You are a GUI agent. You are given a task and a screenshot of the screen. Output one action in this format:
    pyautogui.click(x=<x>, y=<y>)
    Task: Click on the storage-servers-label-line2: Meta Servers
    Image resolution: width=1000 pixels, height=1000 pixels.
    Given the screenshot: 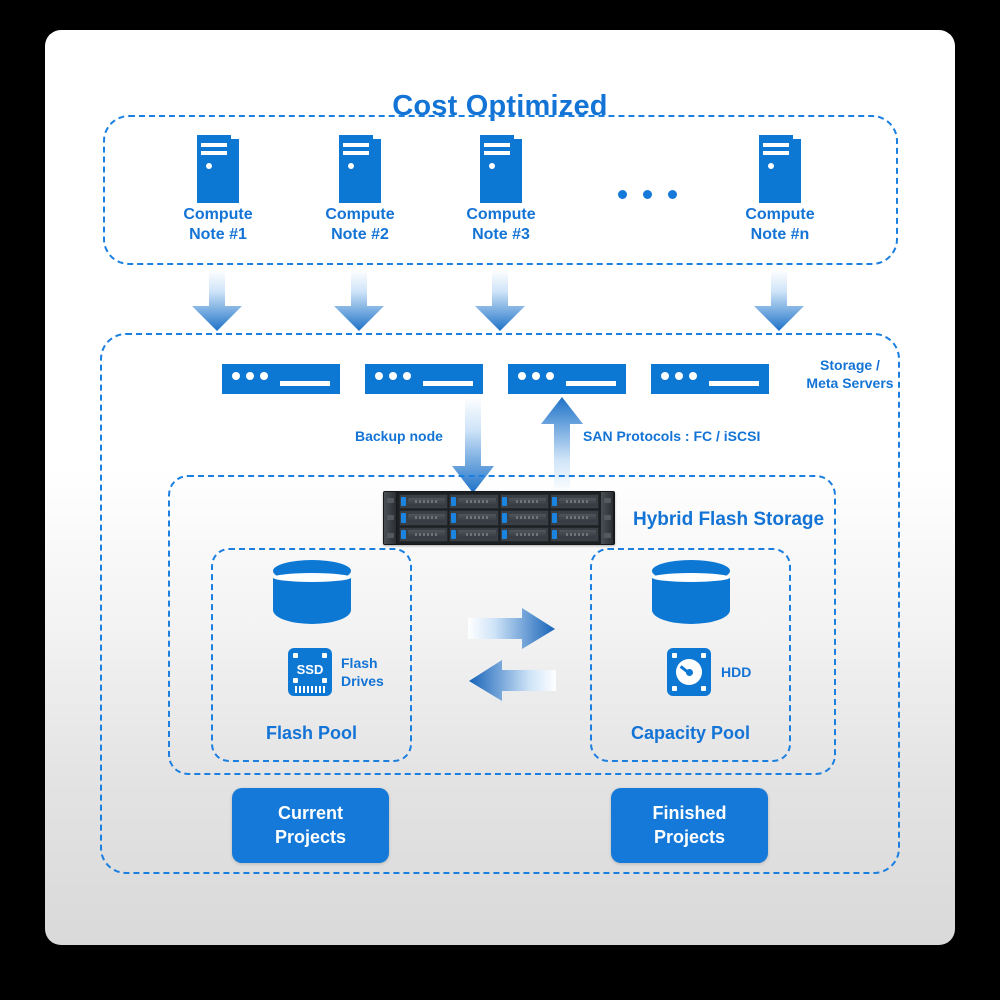 What is the action you would take?
    pyautogui.click(x=850, y=382)
    